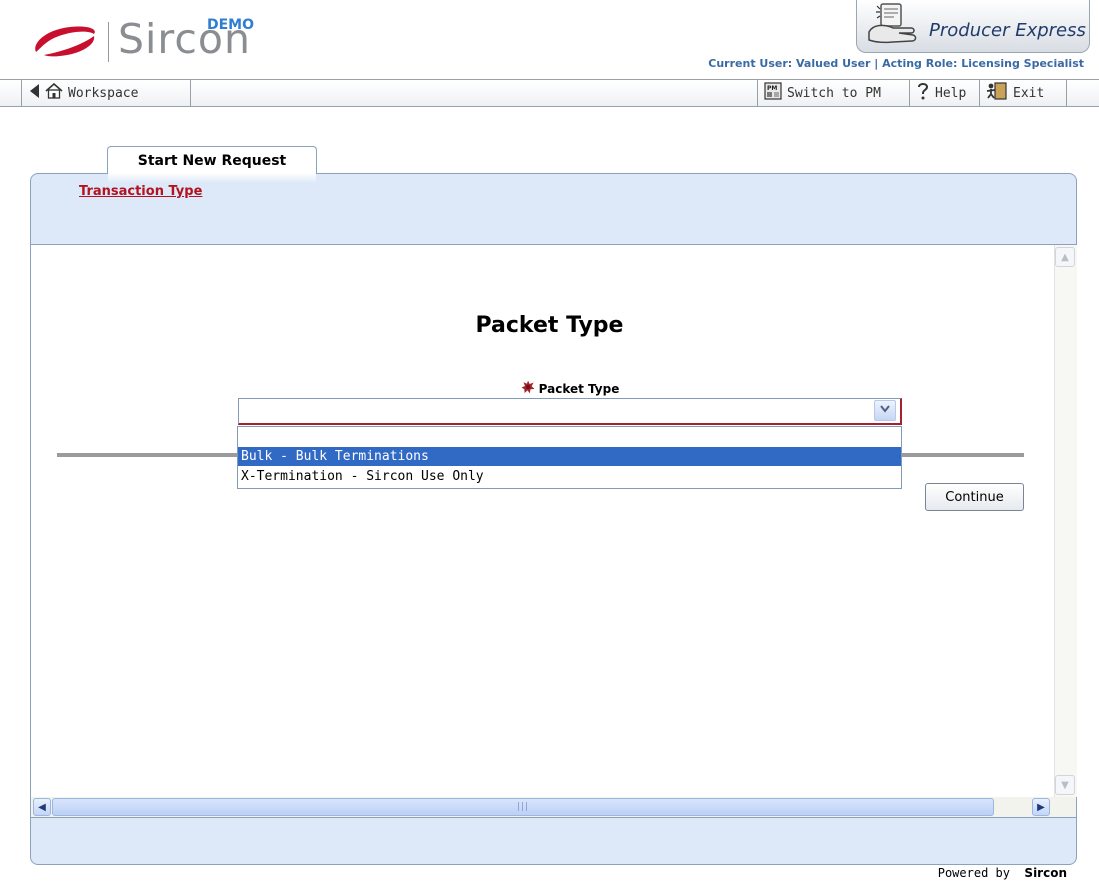  I want to click on grip-icon: |||, so click(523, 807).